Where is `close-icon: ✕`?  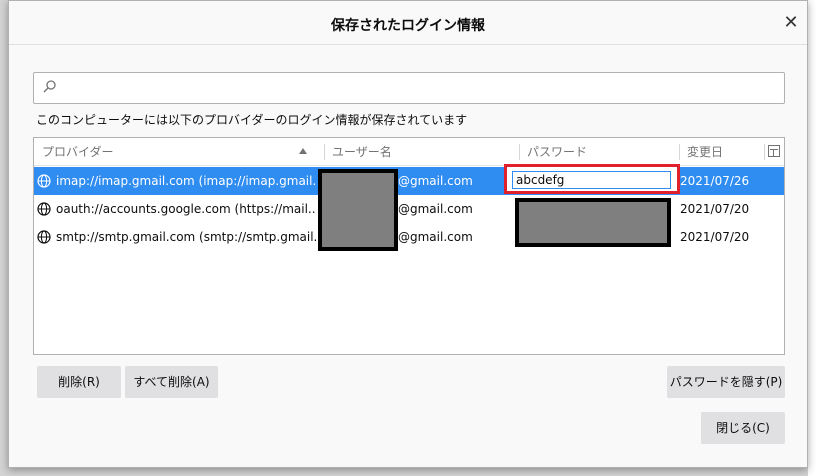 close-icon: ✕ is located at coordinates (791, 23).